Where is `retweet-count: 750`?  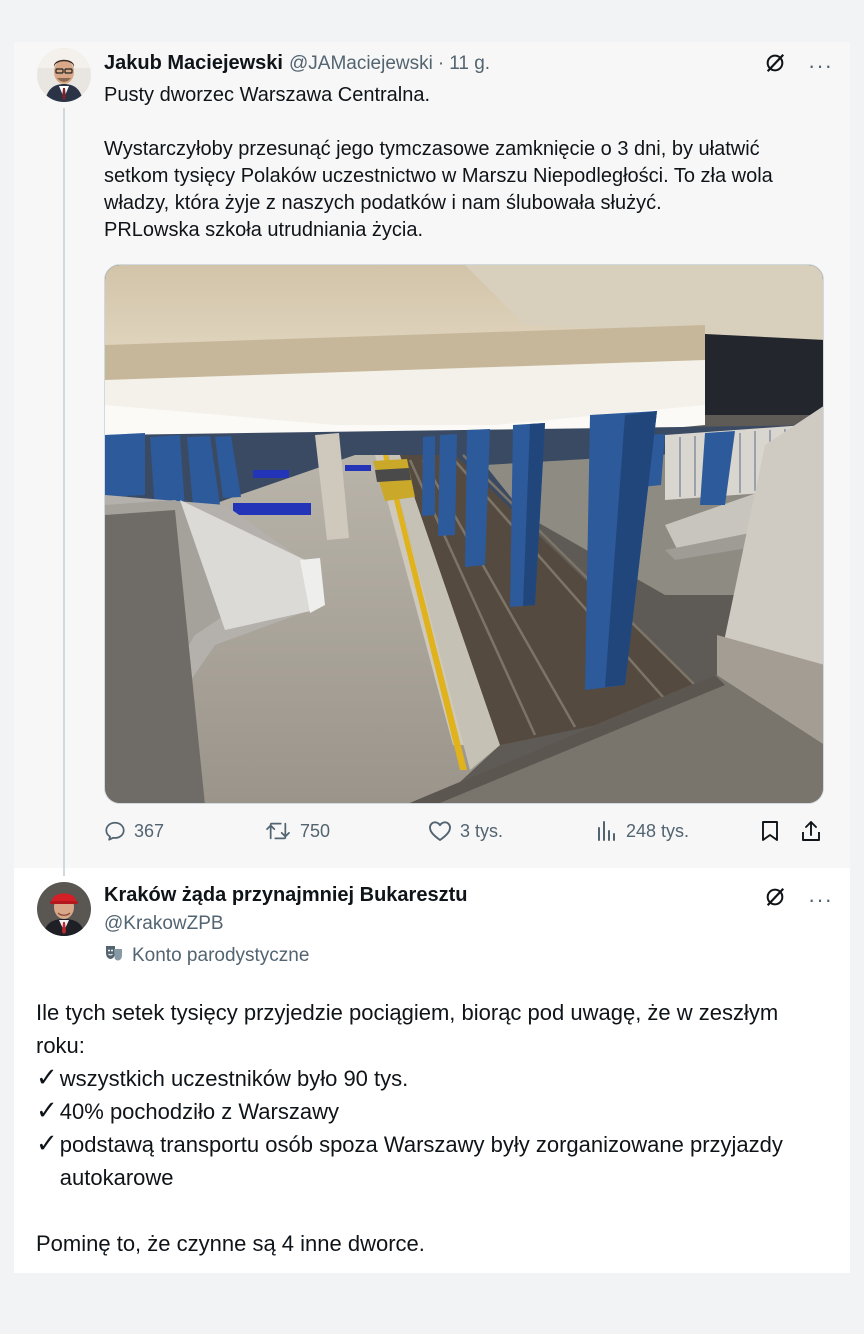
retweet-count: 750 is located at coordinates (315, 830).